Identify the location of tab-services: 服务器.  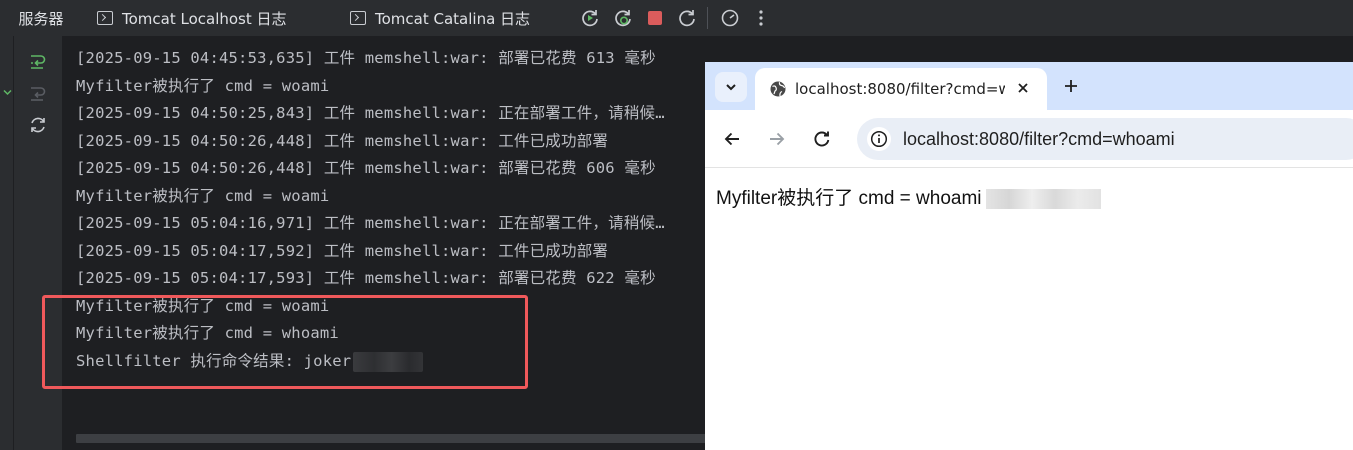
(41, 18).